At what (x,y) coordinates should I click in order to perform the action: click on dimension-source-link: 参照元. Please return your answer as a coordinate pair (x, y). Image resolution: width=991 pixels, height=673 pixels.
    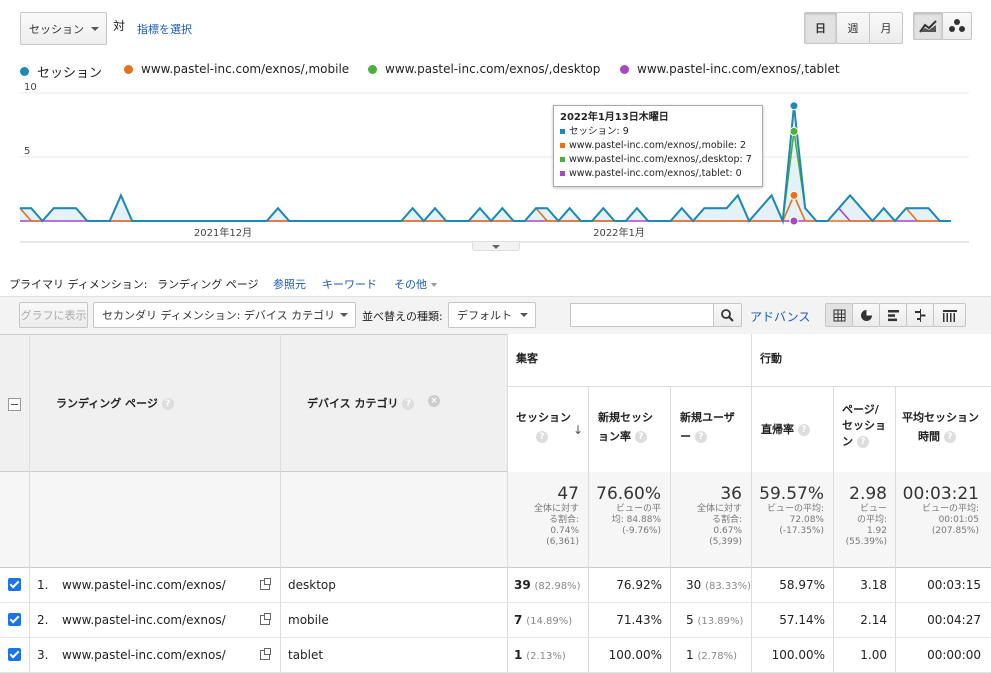
    Looking at the image, I should click on (289, 284).